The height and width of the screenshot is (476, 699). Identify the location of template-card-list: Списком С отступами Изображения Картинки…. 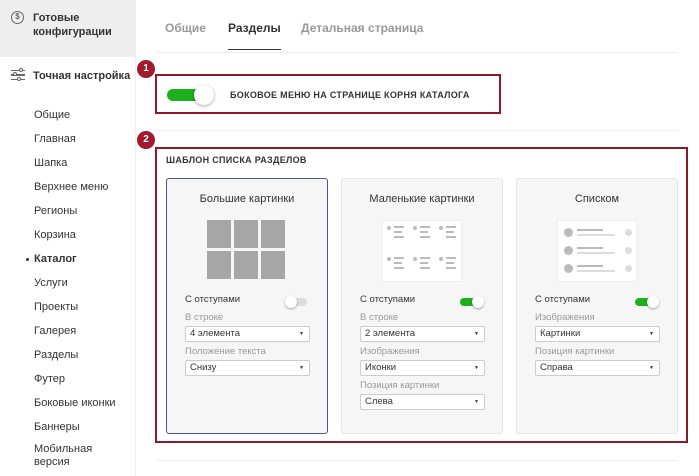
(597, 306).